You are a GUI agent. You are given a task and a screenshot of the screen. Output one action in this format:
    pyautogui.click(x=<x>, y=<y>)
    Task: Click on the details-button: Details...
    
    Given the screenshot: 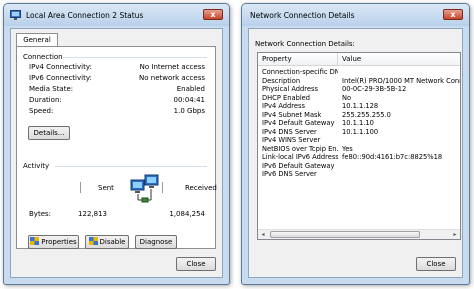 What is the action you would take?
    pyautogui.click(x=49, y=133)
    